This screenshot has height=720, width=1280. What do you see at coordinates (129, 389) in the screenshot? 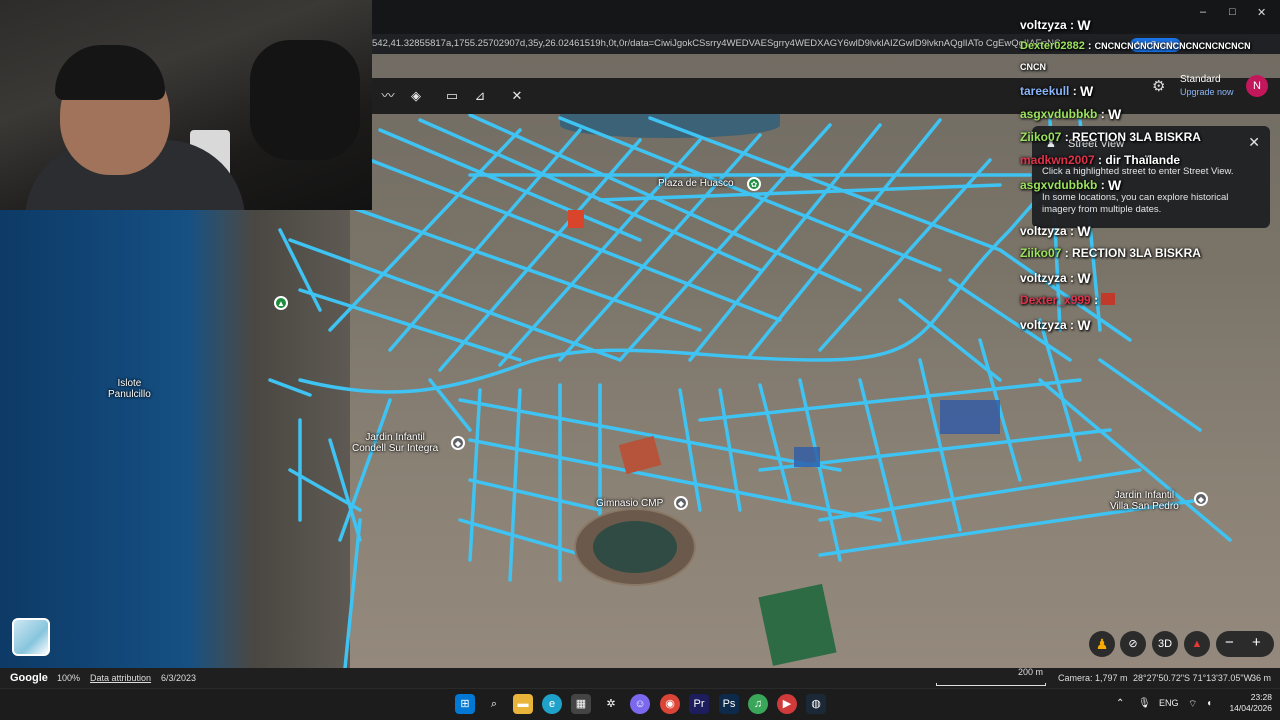
I see `islote-label: Islote Panulcillo` at bounding box center [129, 389].